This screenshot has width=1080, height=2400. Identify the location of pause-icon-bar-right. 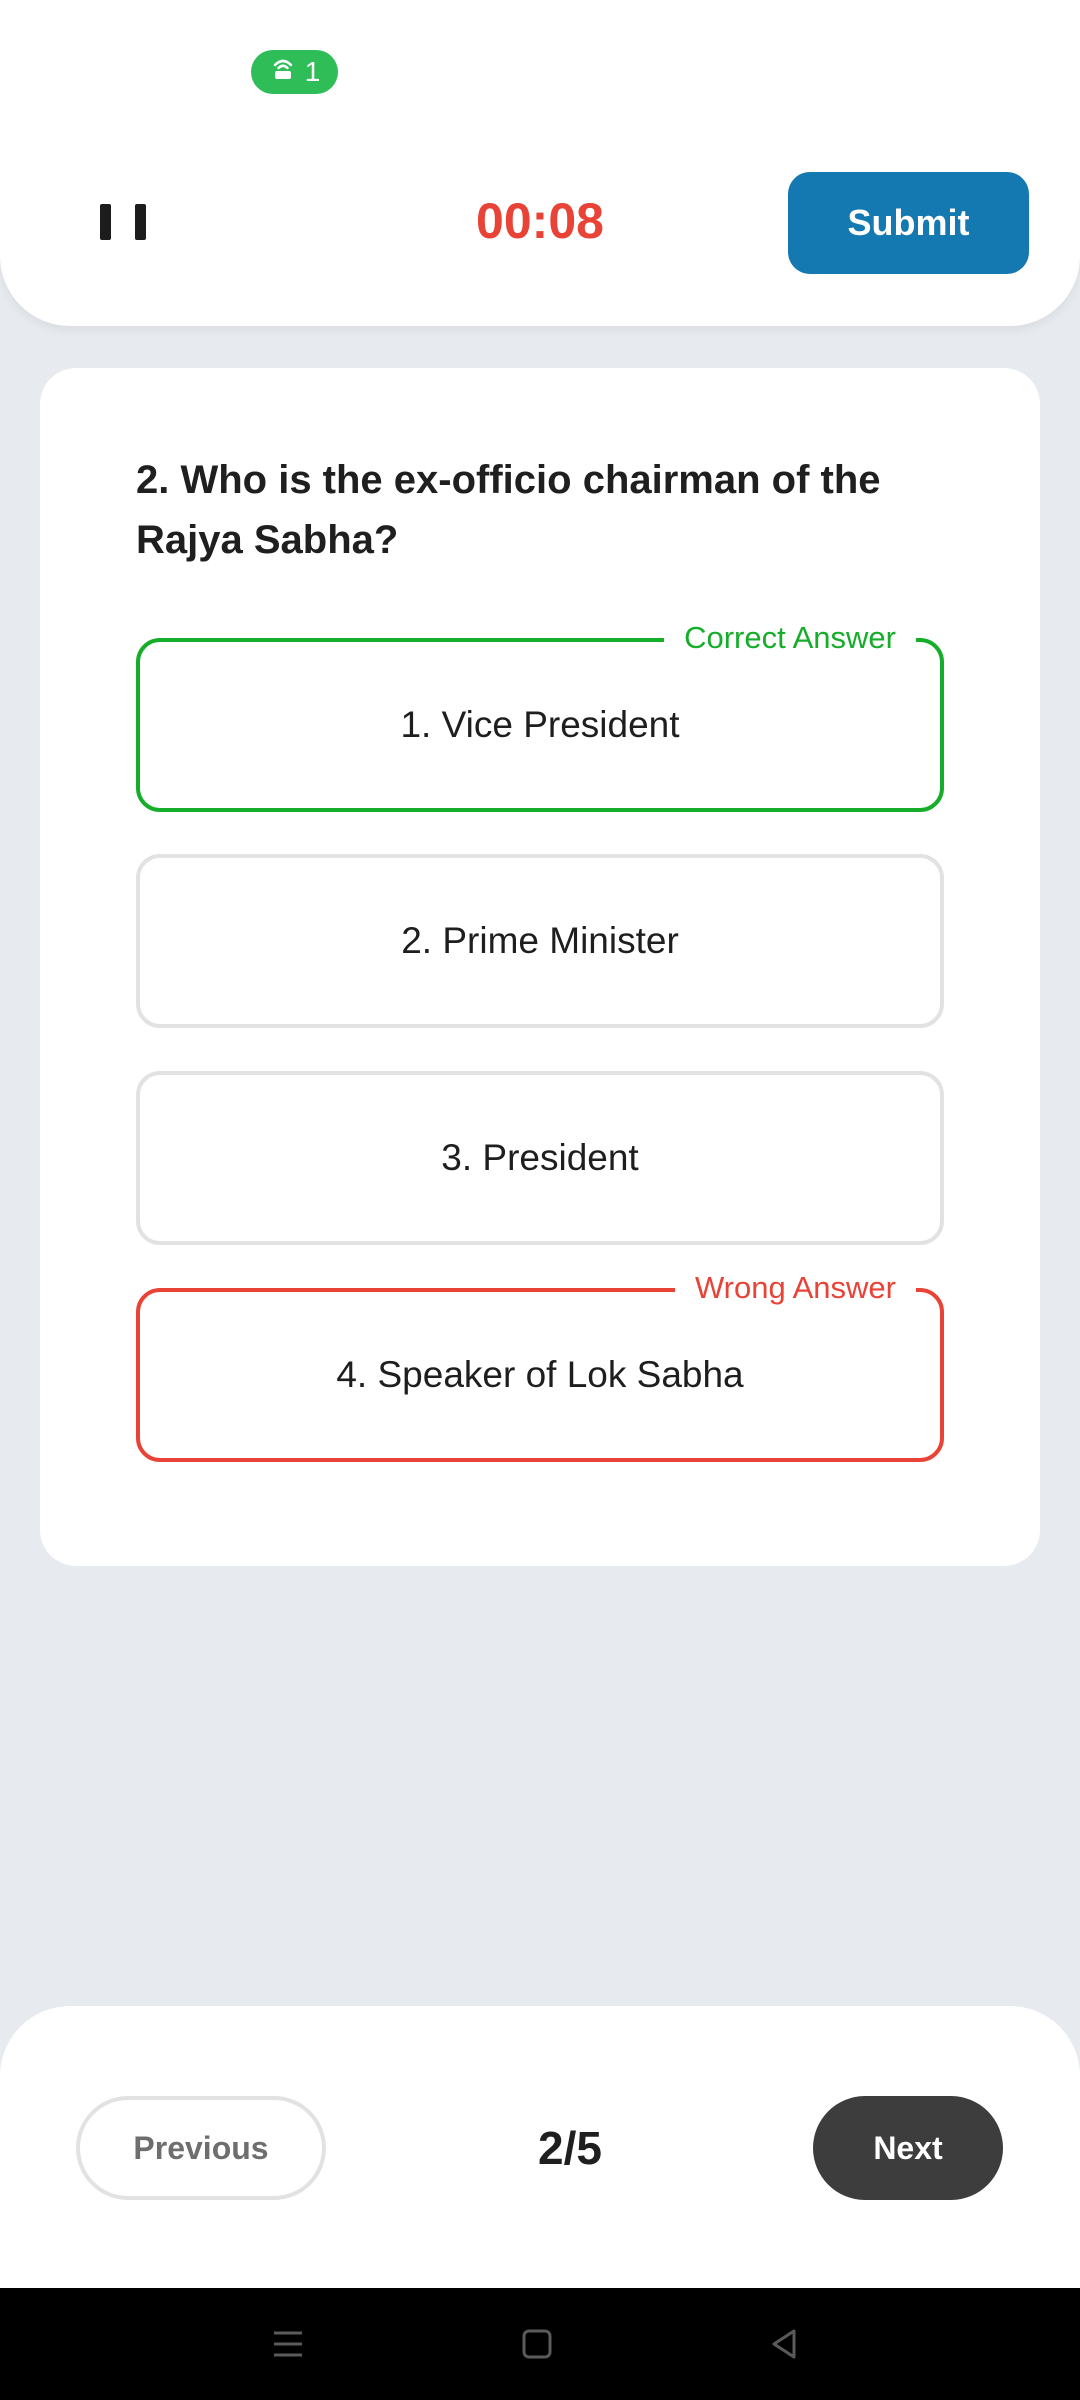
(140, 222).